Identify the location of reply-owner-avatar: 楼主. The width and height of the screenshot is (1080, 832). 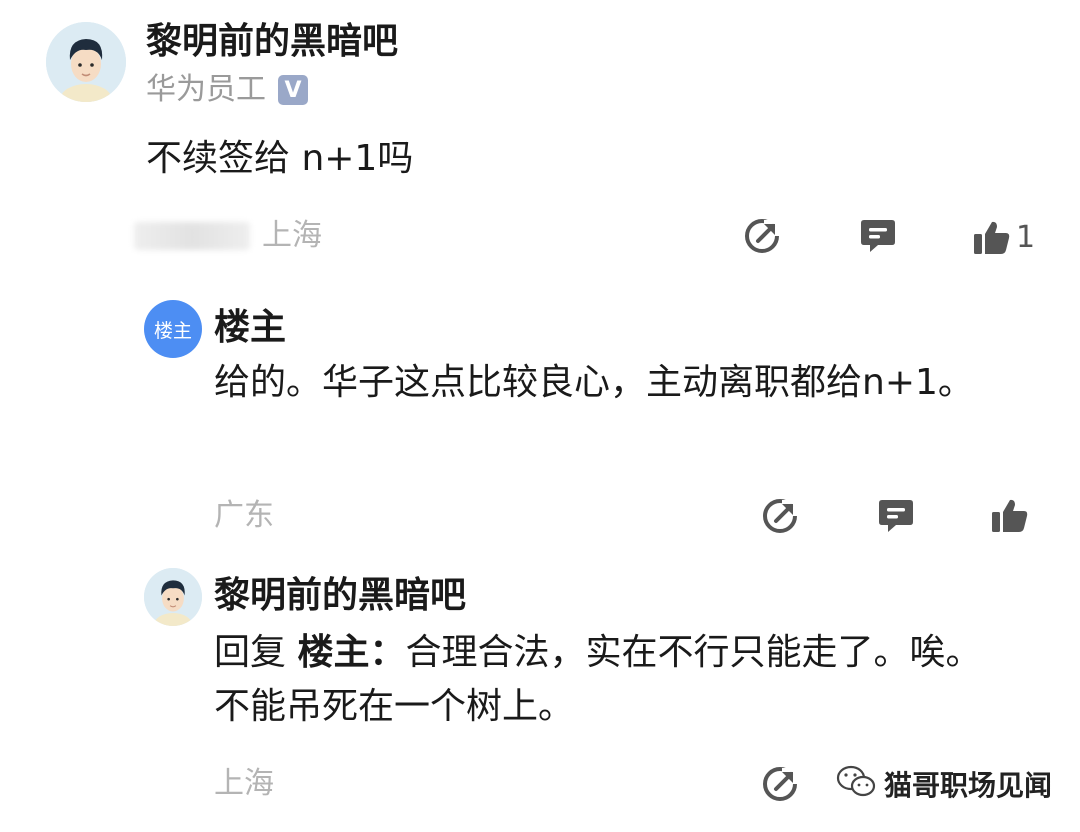
(173, 329).